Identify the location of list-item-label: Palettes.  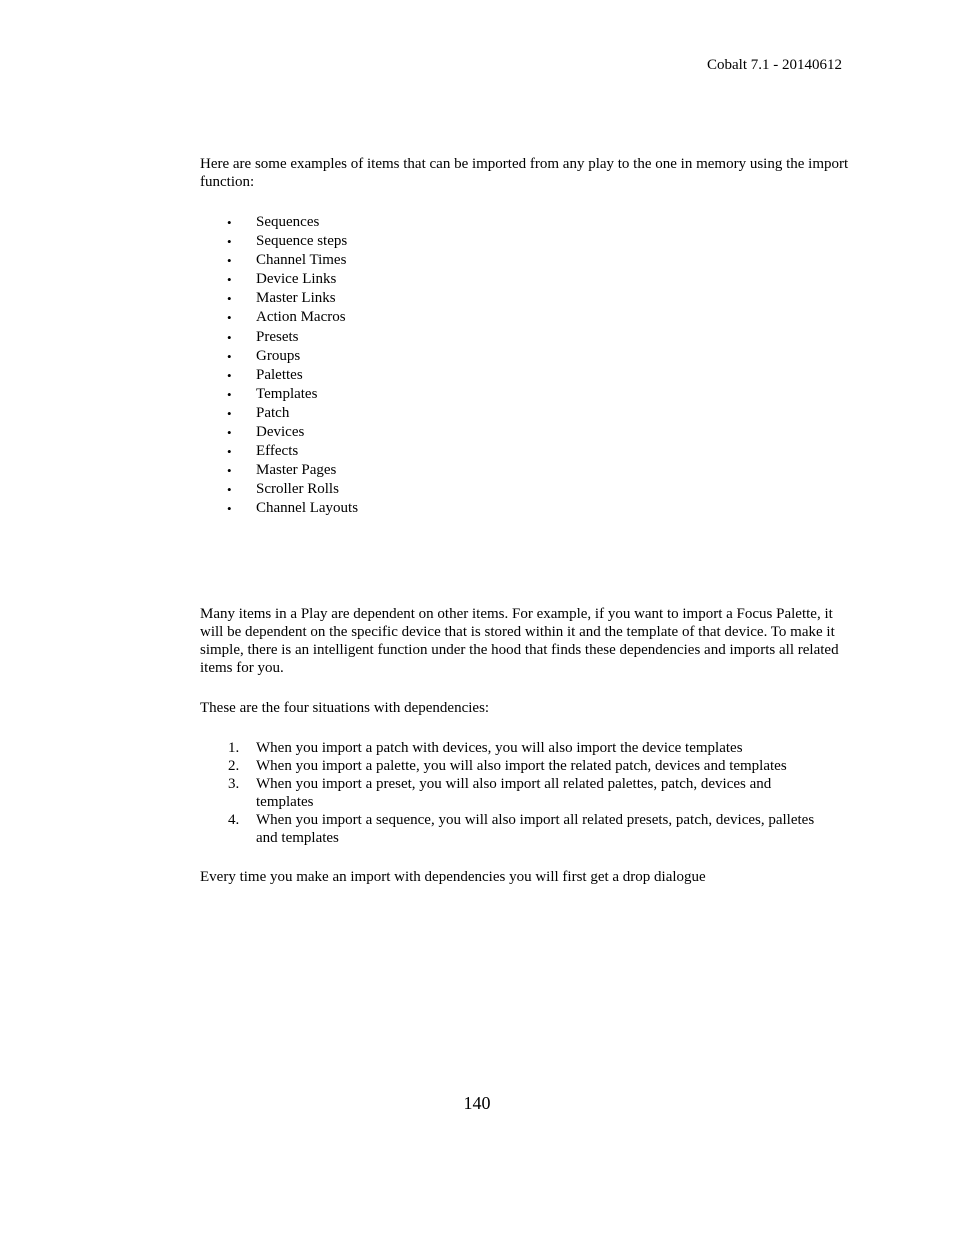
(279, 374).